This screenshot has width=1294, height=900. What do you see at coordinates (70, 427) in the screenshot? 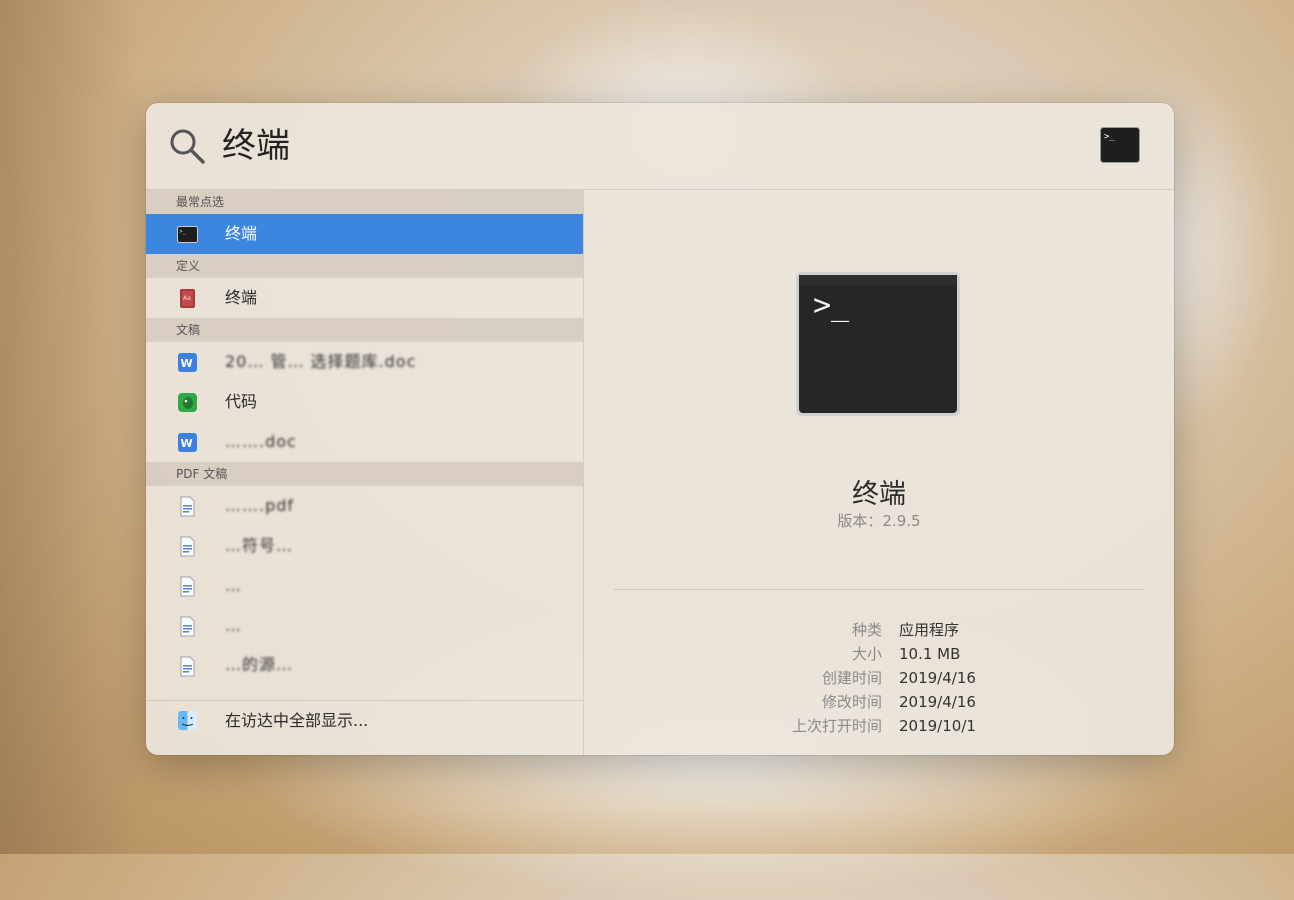
I see `desktop-wallpaper-shade` at bounding box center [70, 427].